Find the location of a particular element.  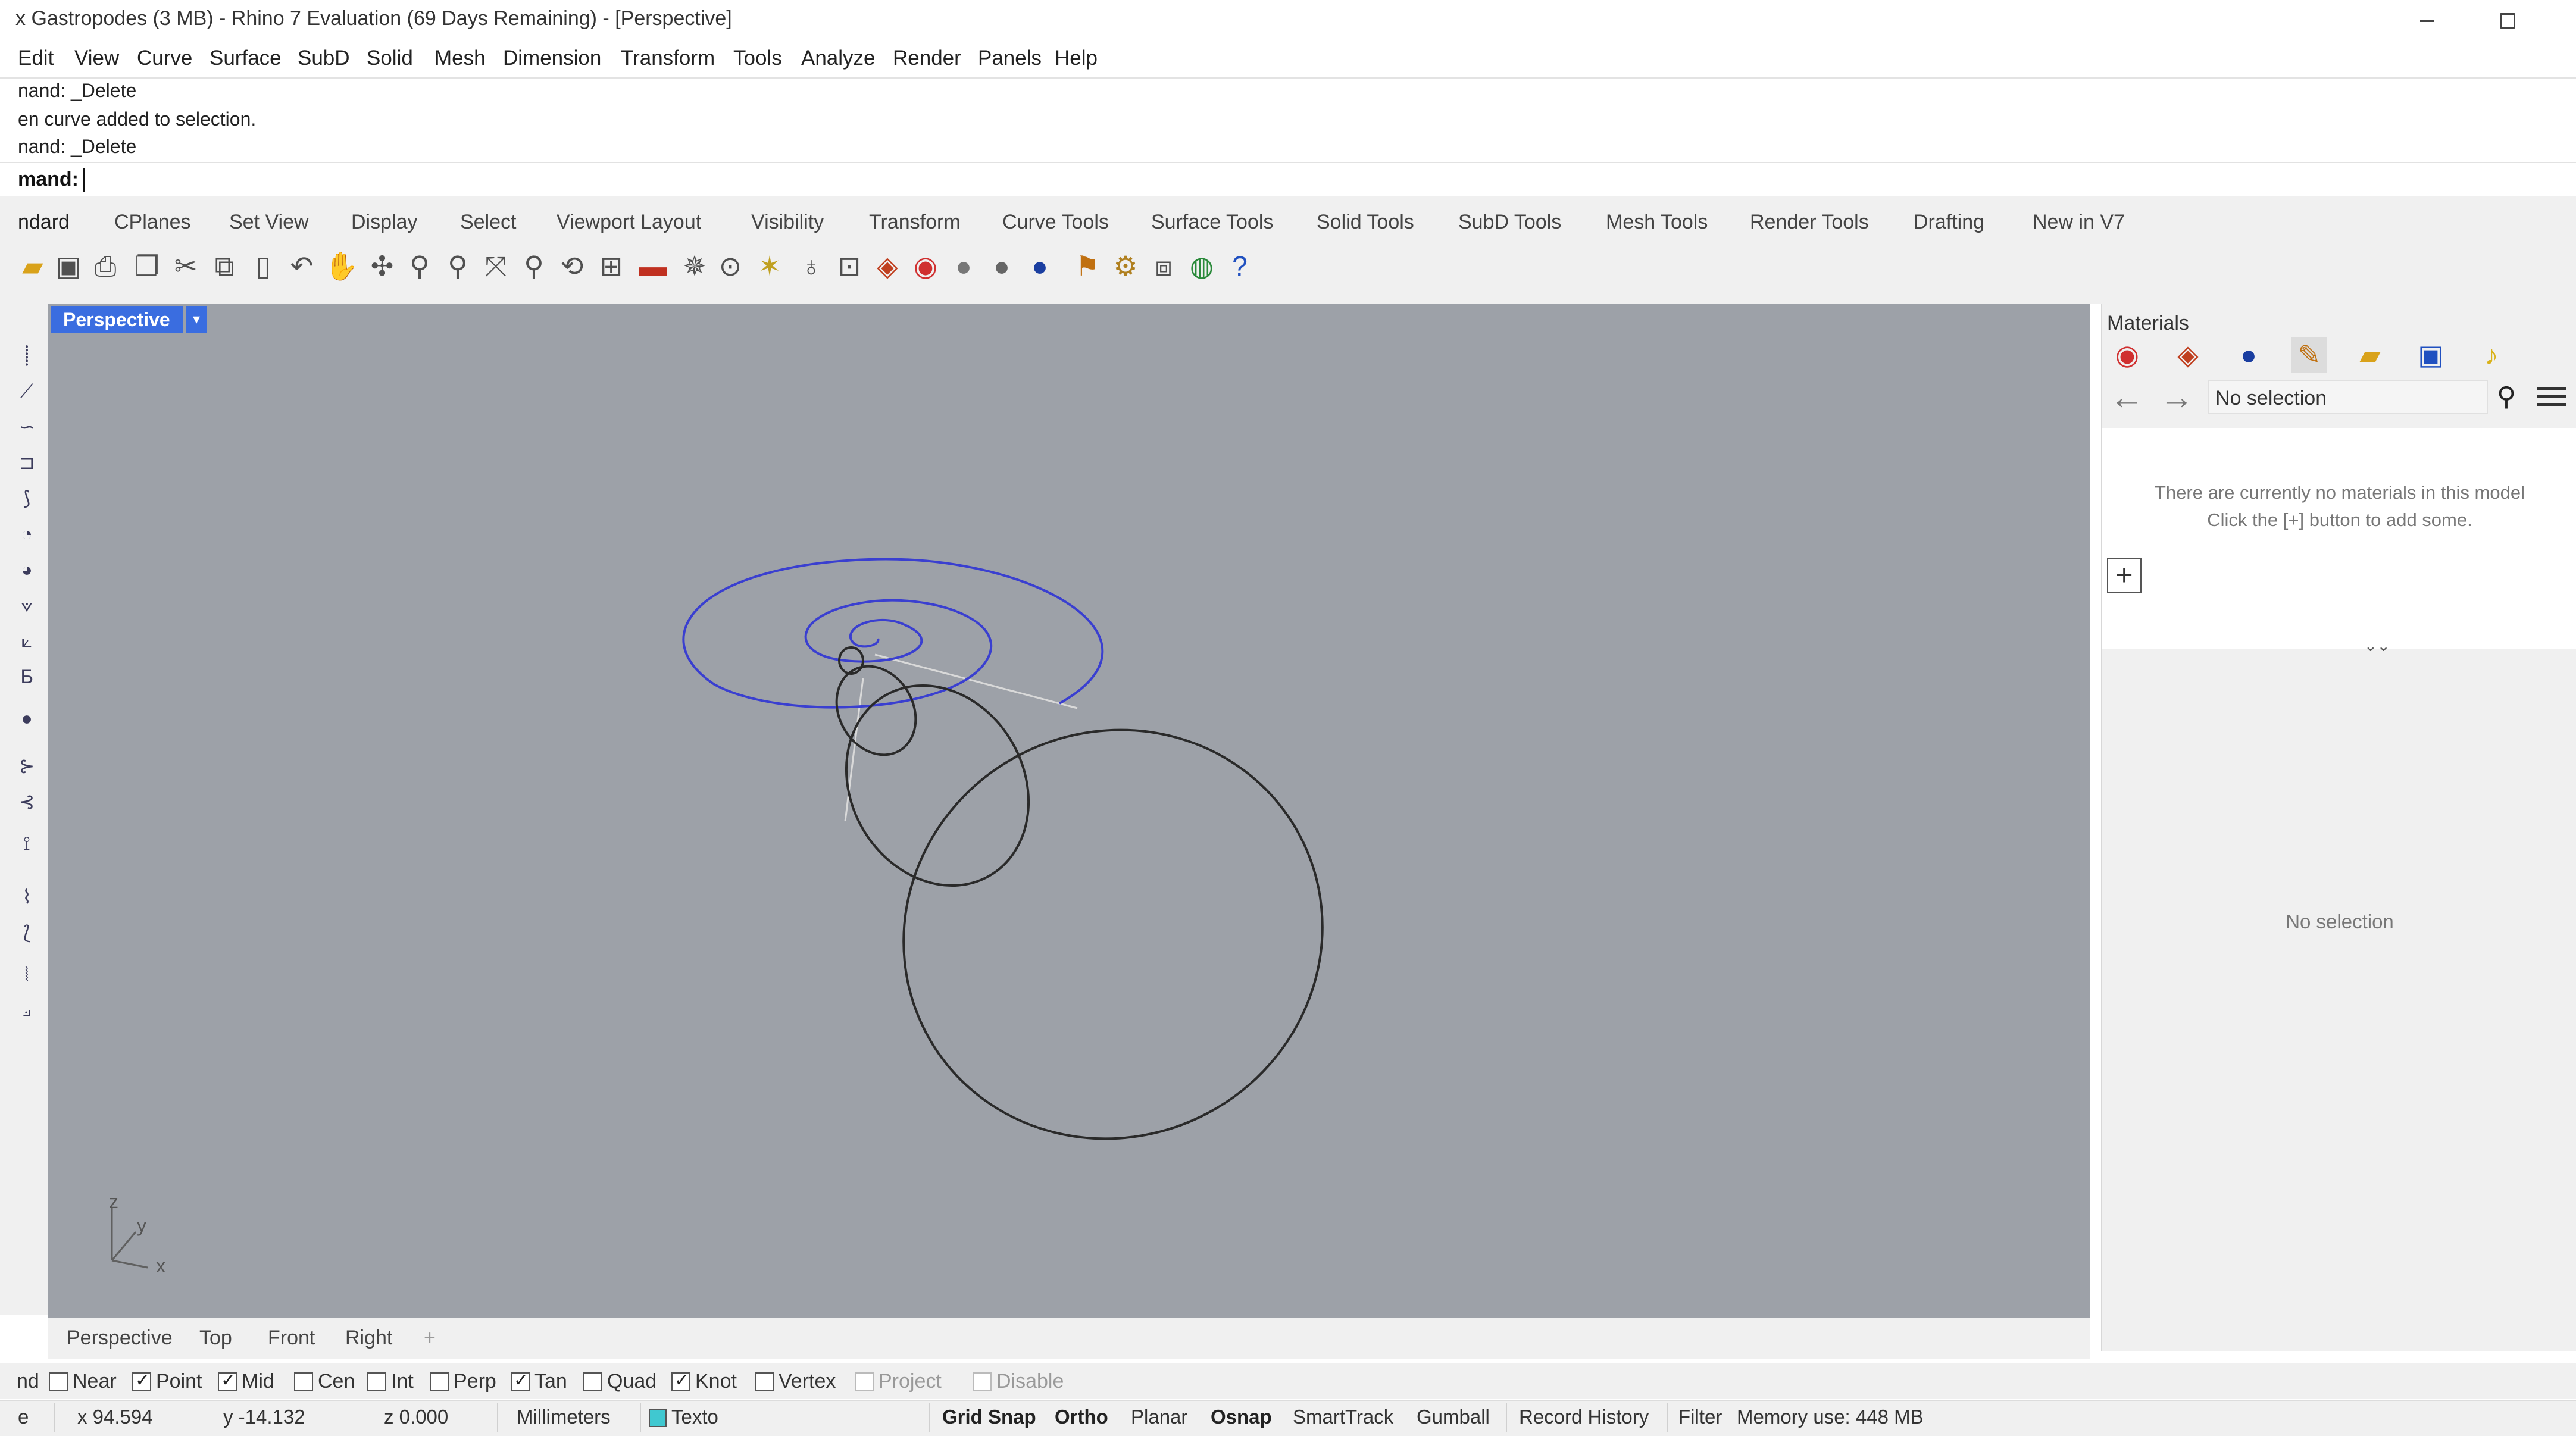

help-icon: ? is located at coordinates (1240, 266).